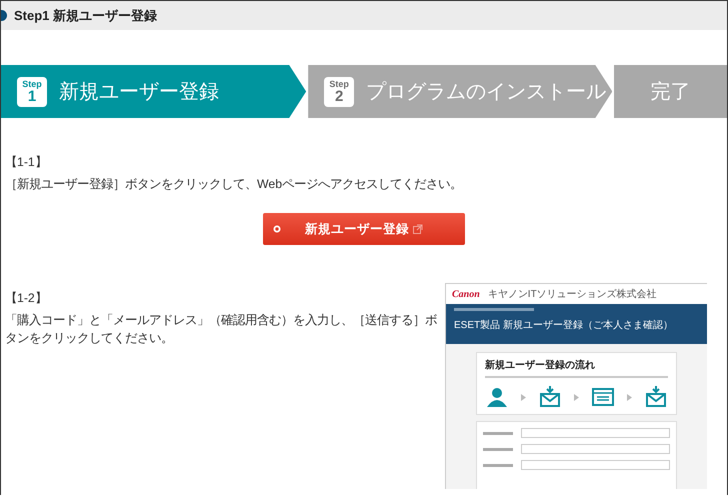 The height and width of the screenshot is (496, 728). What do you see at coordinates (497, 397) in the screenshot?
I see `person-icon` at bounding box center [497, 397].